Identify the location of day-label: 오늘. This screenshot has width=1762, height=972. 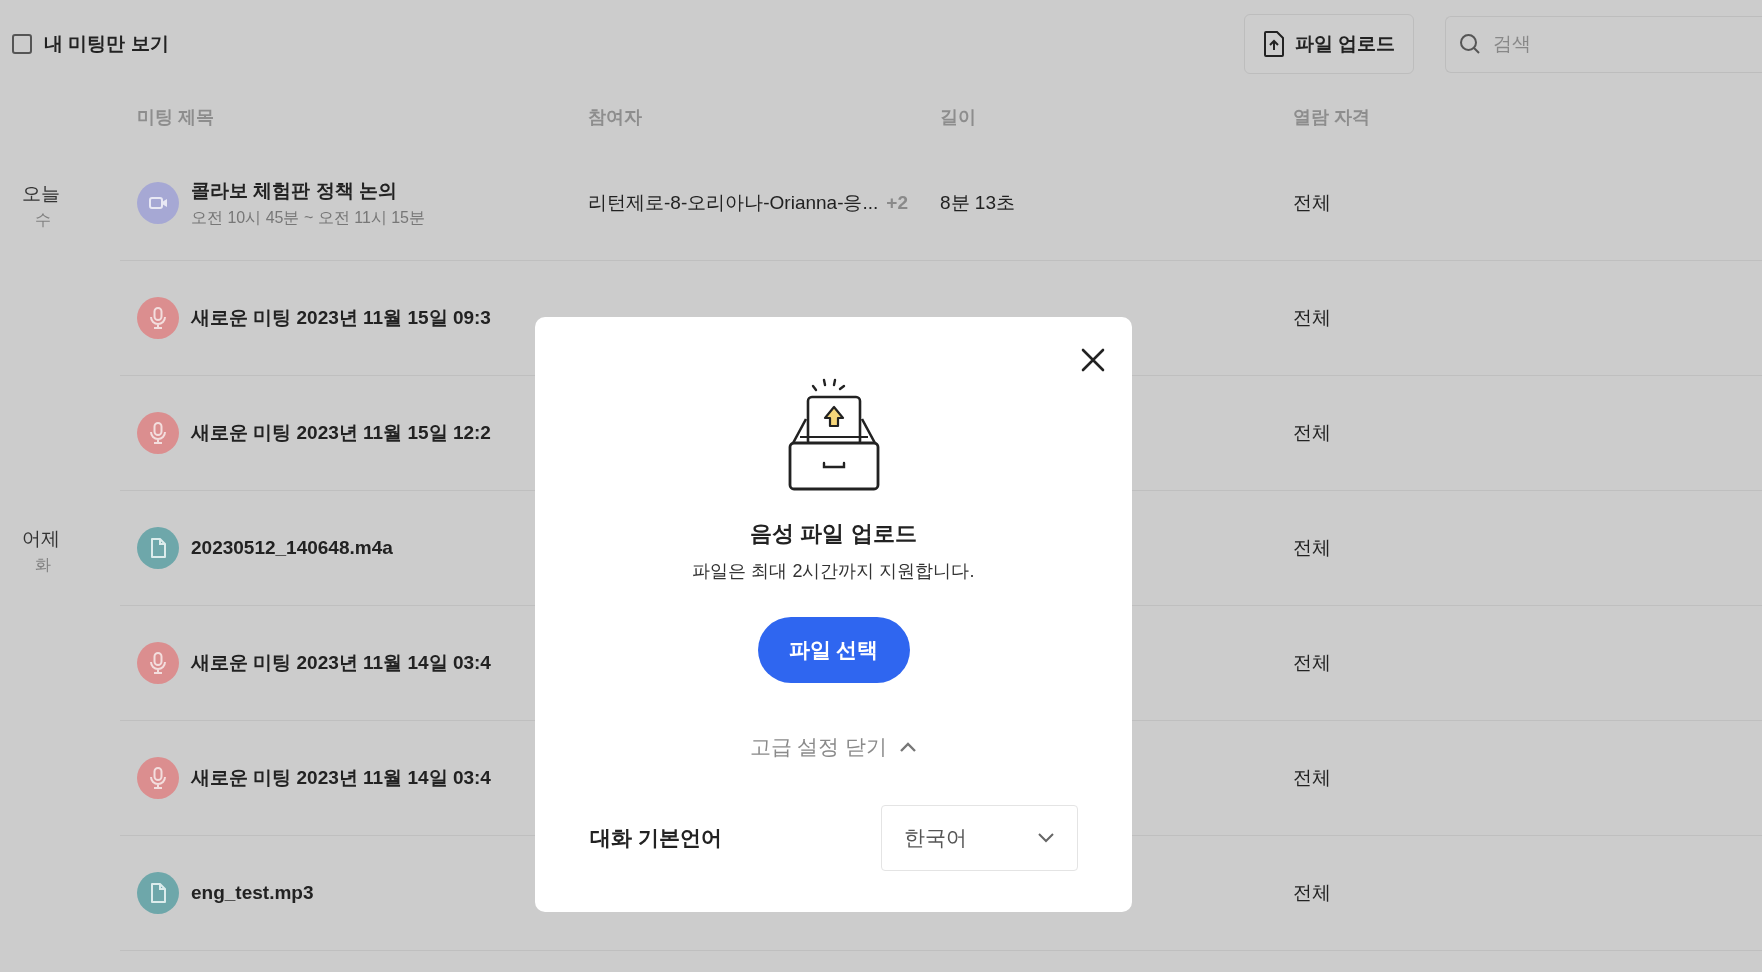
(41, 194).